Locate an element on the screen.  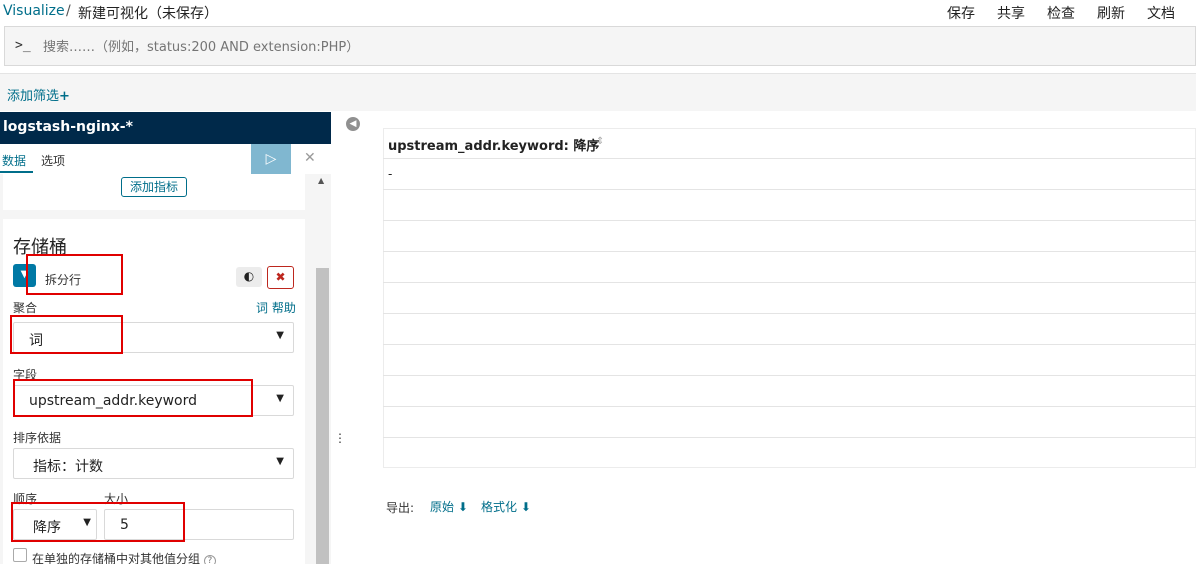
filter-bar: 添加筛选+ is located at coordinates (598, 92).